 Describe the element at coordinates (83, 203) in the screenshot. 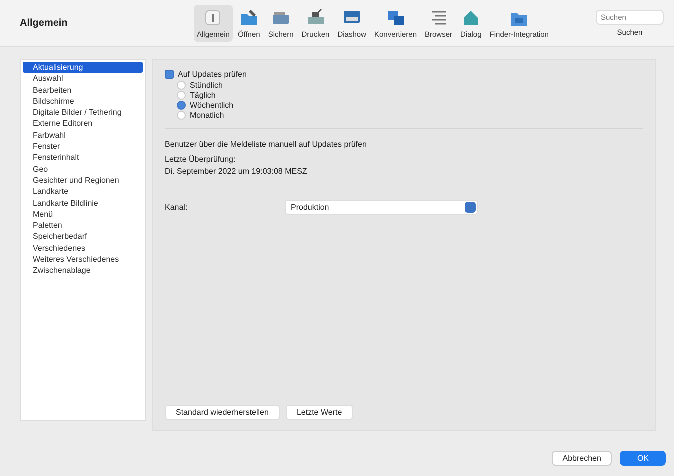

I see `sidebar-item: Landkarte Bildlinie` at that location.